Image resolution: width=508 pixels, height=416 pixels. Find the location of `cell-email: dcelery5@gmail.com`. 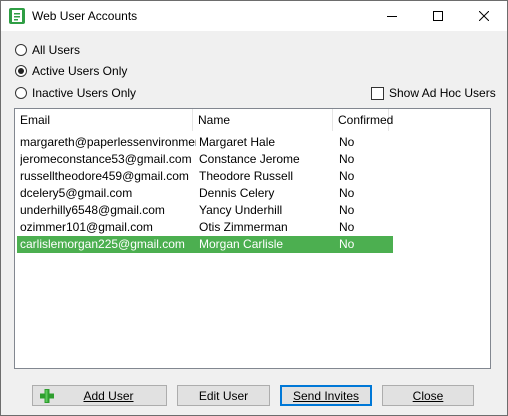

cell-email: dcelery5@gmail.com is located at coordinates (76, 193).